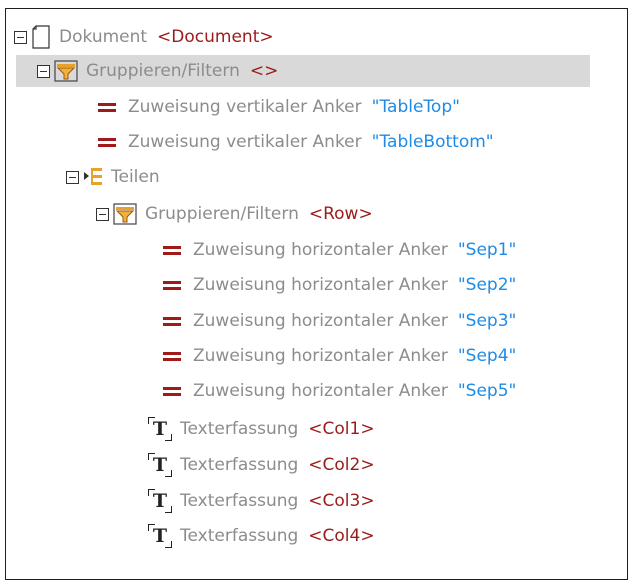 This screenshot has width=636, height=583. I want to click on tree-node-horizontal-anchor: Zuweisung horizontaler Anker "Sep5", so click(338, 391).